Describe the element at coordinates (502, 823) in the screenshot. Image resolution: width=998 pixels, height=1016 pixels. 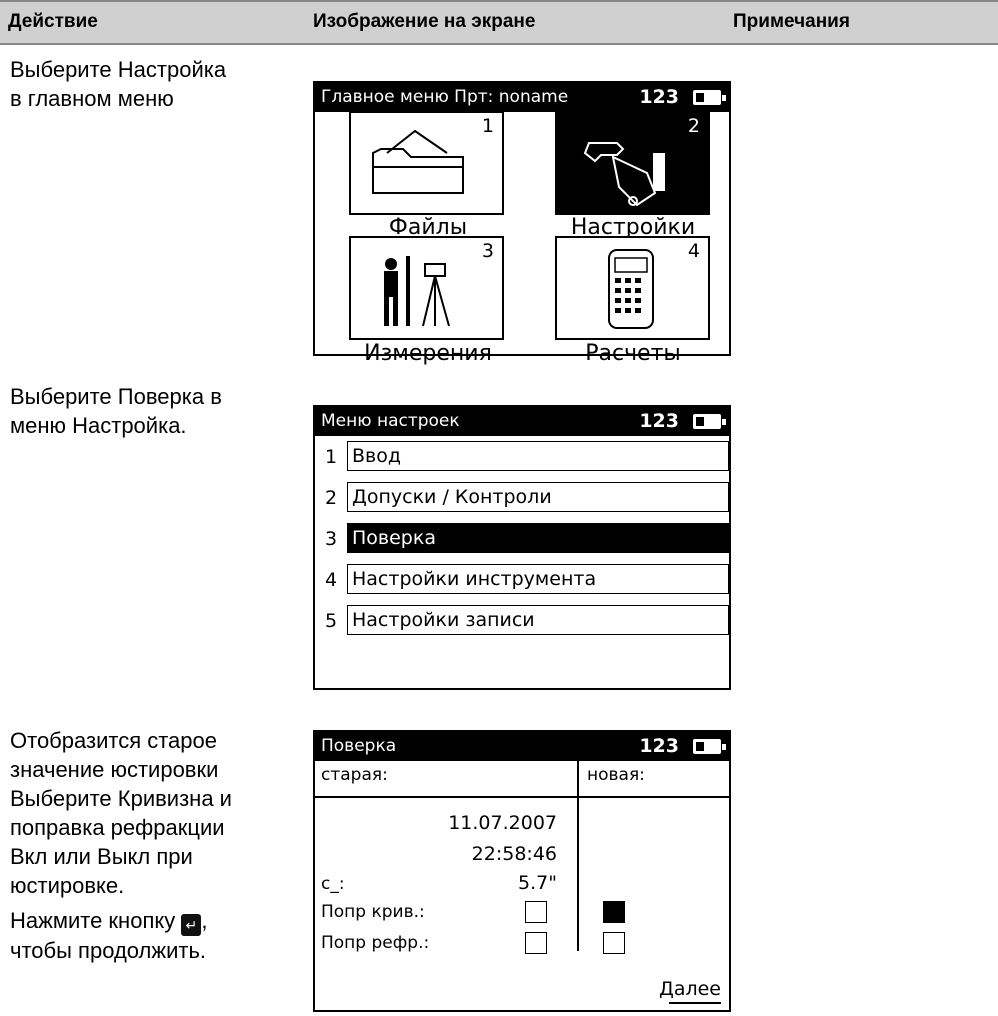
I see `old-date: 11.07.2007` at that location.